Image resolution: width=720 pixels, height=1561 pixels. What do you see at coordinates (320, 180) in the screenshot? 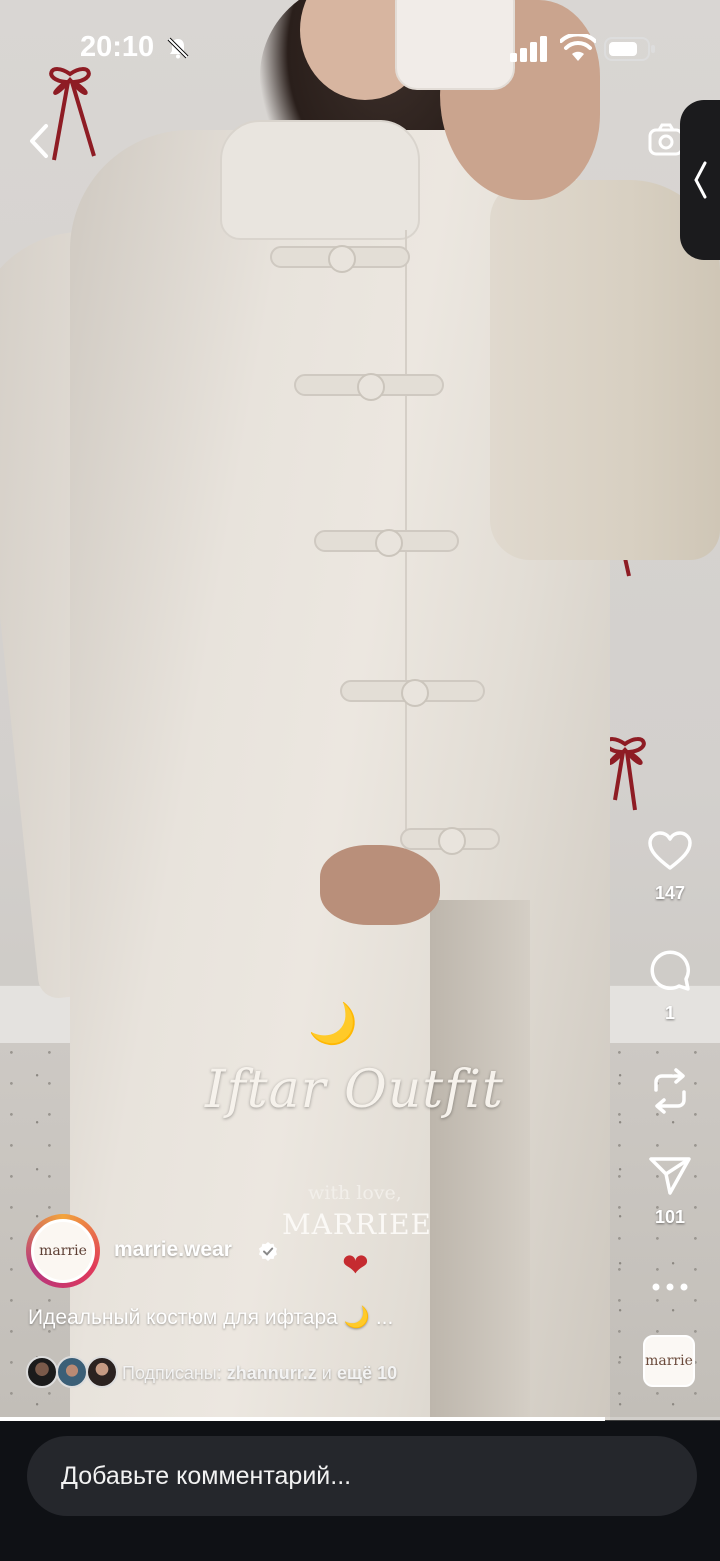
I see `mandarin-collar` at bounding box center [320, 180].